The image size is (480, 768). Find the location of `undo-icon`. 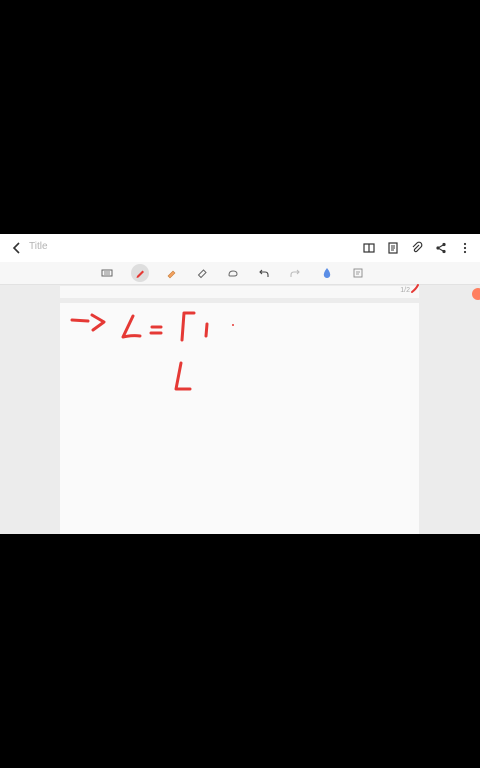

undo-icon is located at coordinates (264, 273).